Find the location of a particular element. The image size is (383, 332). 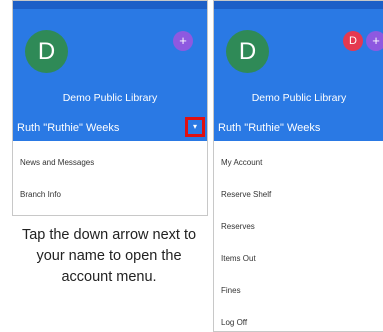

menu-item-fines: Fines is located at coordinates (298, 291).